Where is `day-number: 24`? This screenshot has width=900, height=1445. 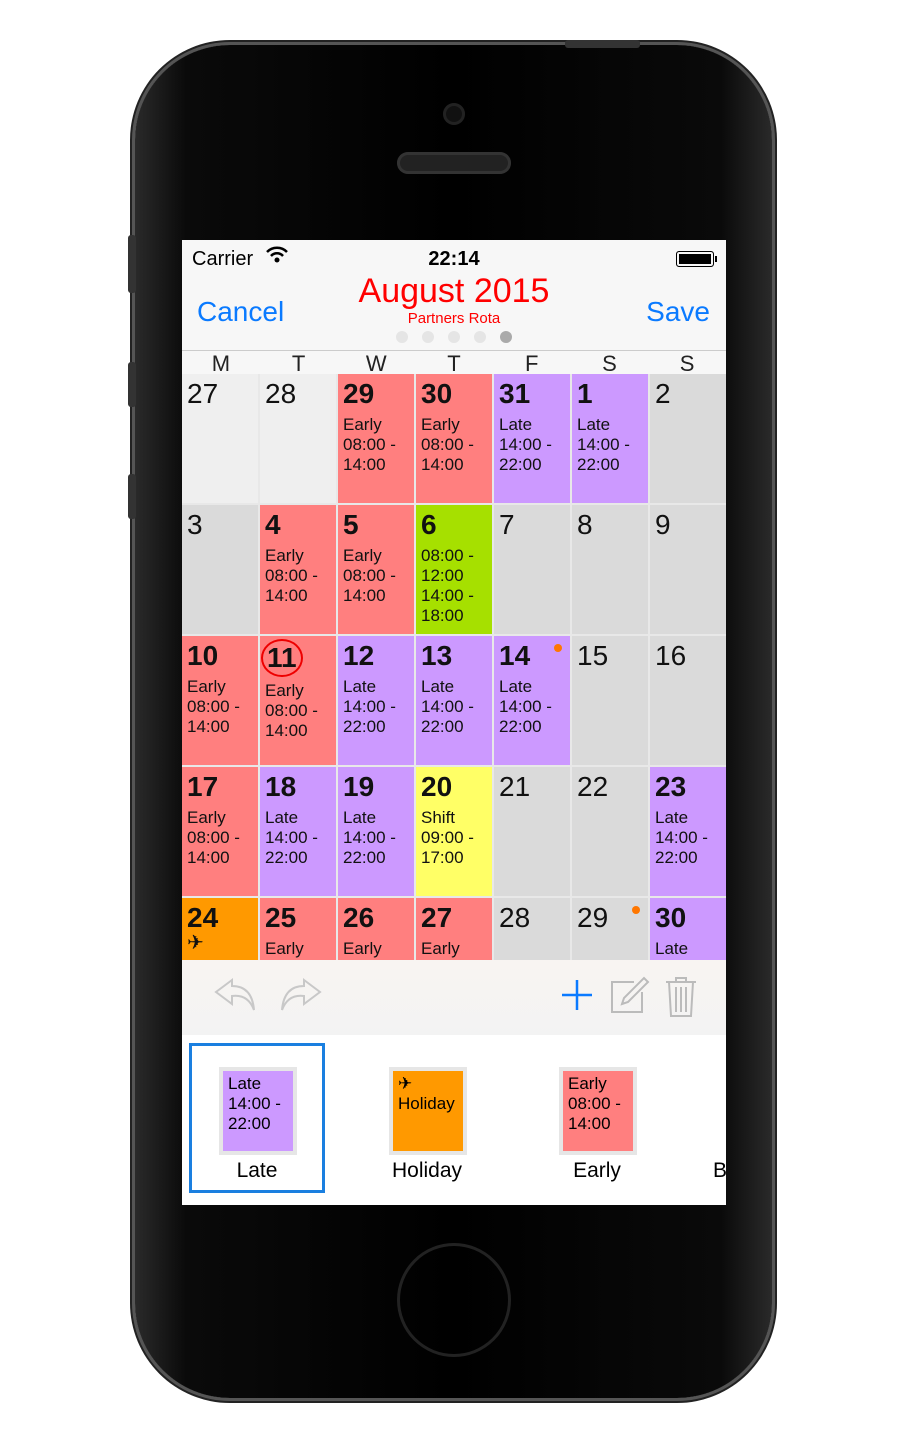 day-number: 24 is located at coordinates (203, 917).